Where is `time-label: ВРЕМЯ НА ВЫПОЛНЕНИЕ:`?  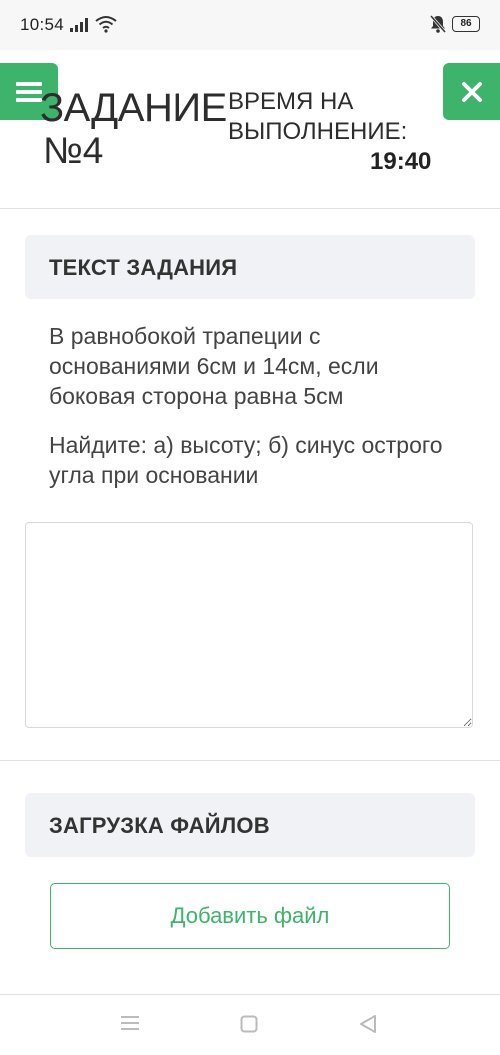 time-label: ВРЕМЯ НА ВЫПОЛНЕНИЕ: is located at coordinates (318, 116).